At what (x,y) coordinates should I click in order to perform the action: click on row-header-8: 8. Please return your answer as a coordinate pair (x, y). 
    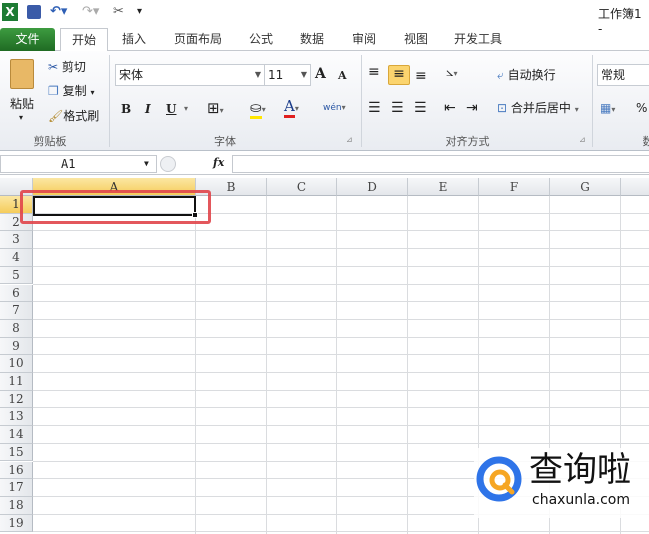
    Looking at the image, I should click on (16, 328).